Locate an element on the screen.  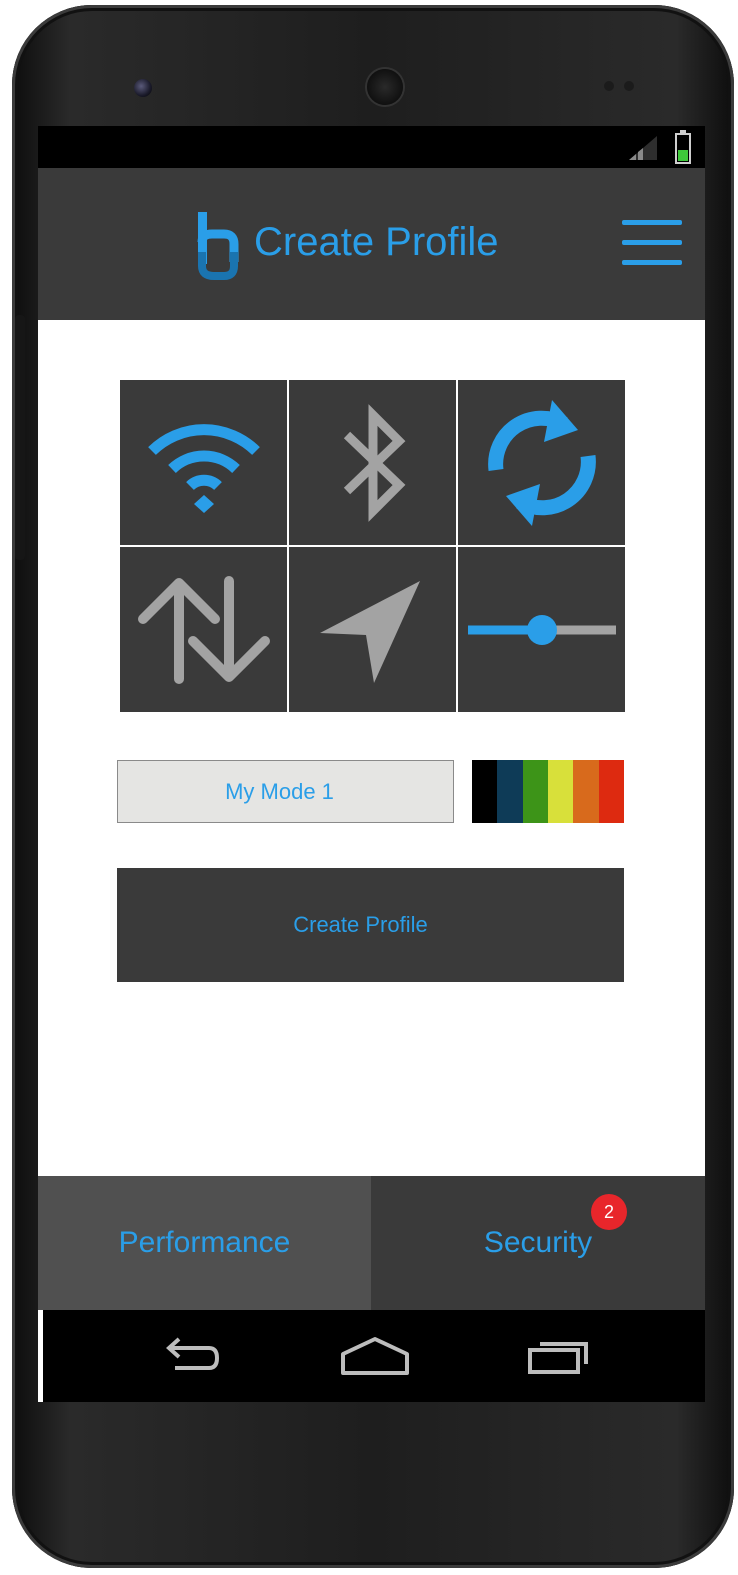
brightness-toggle is located at coordinates (541, 629).